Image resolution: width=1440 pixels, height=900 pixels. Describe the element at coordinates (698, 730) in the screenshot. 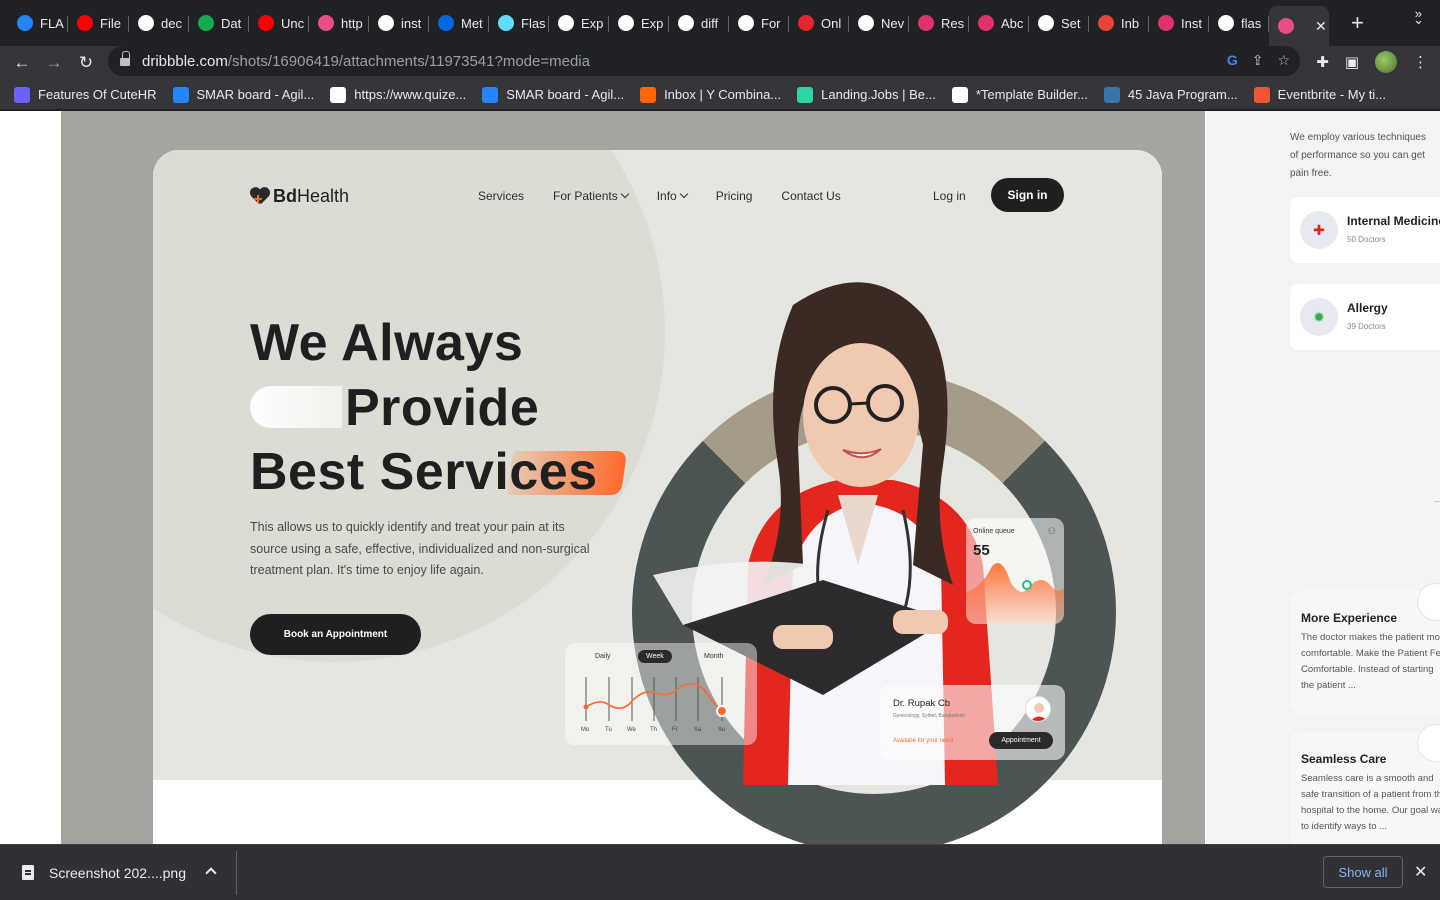

I see `day-sa: Sa` at that location.